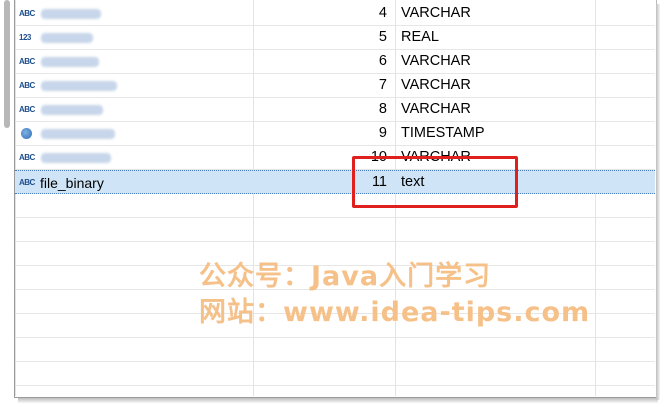 This screenshot has height=406, width=660. What do you see at coordinates (443, 133) in the screenshot?
I see `column-datatype: TIMESTAMP` at bounding box center [443, 133].